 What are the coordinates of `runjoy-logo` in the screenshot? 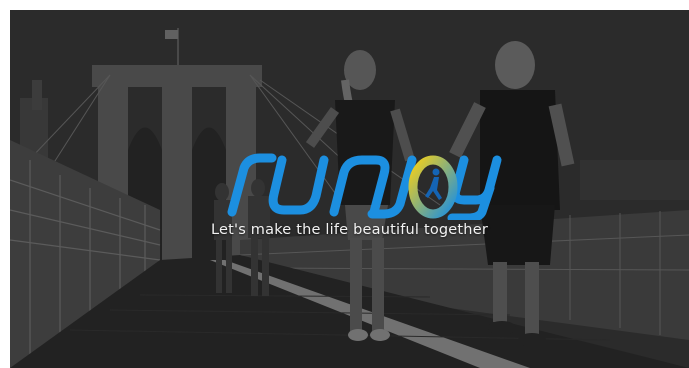 It's located at (364, 186).